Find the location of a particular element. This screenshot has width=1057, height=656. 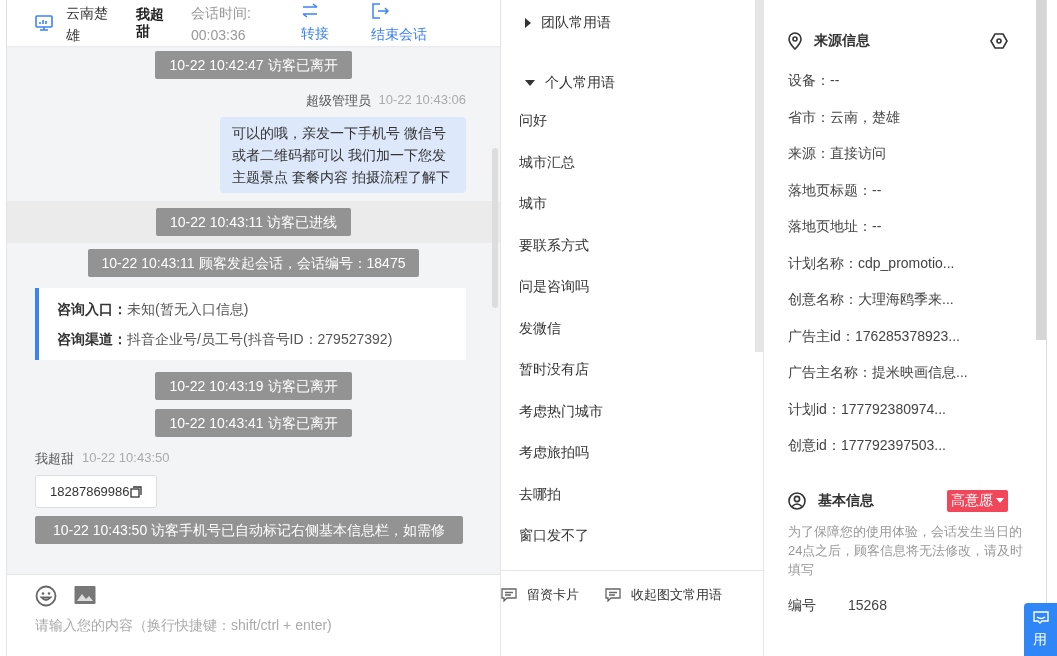

field-value: 15268 is located at coordinates (867, 605).